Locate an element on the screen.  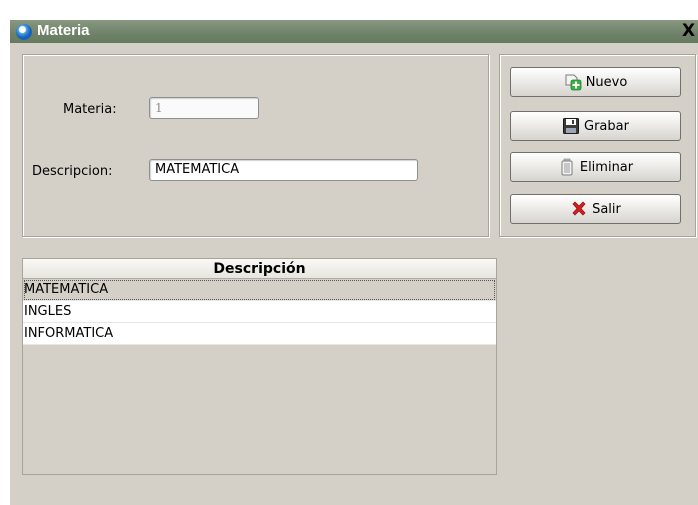
floppy-disk-icon is located at coordinates (571, 126).